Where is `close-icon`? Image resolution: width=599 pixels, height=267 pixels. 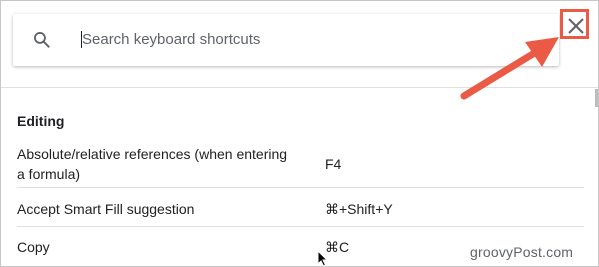 close-icon is located at coordinates (576, 26).